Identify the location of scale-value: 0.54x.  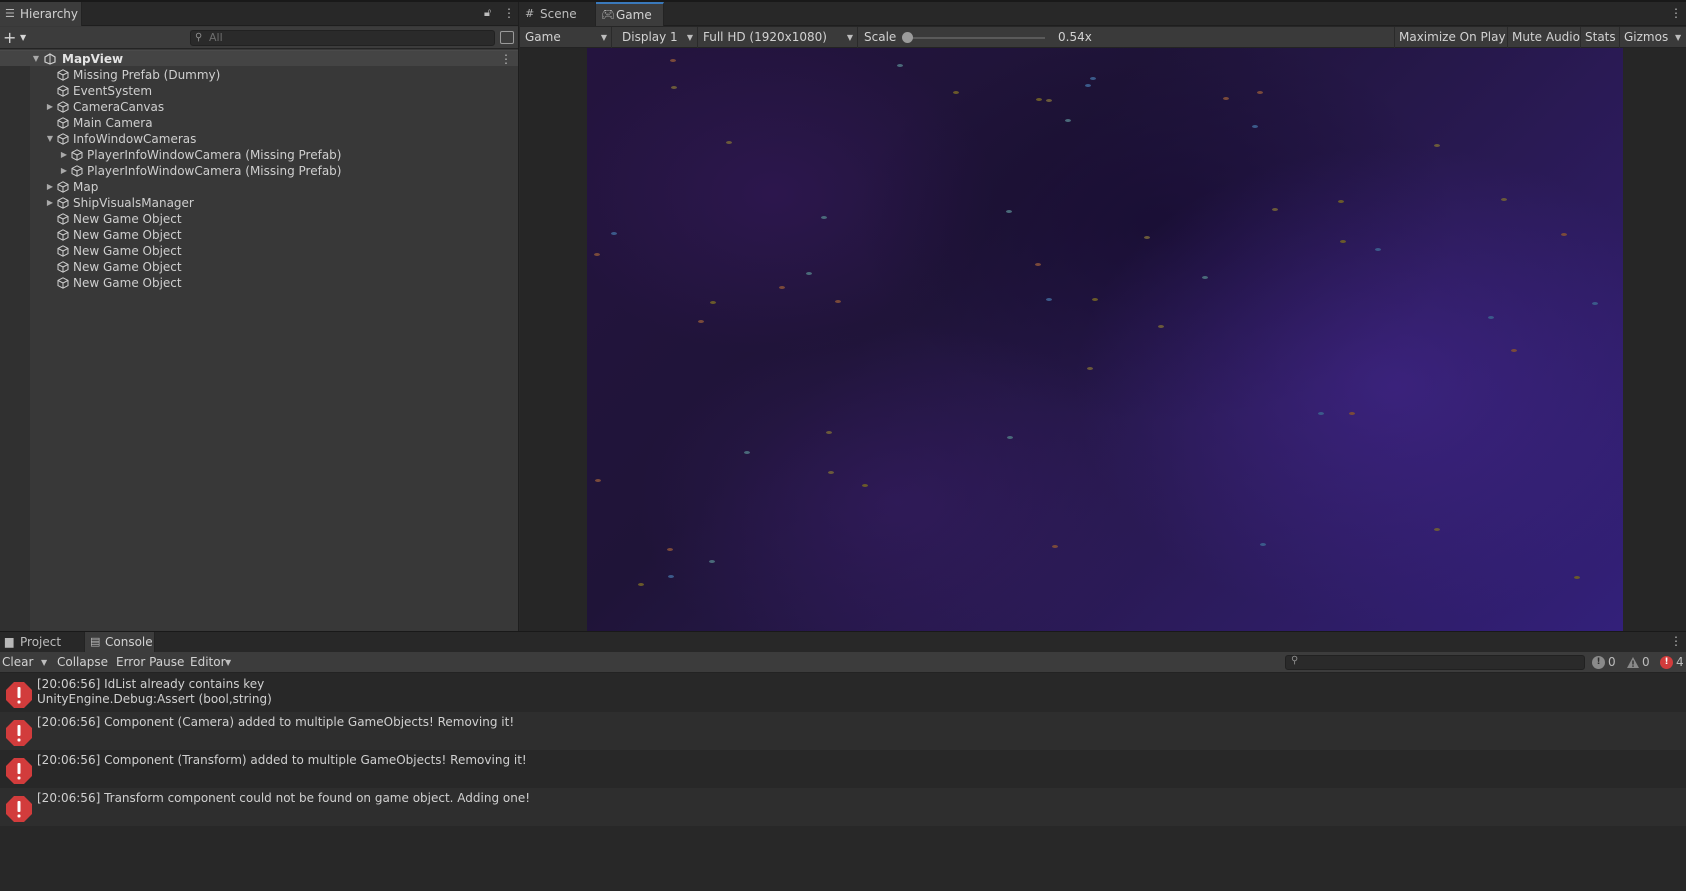
(1075, 37).